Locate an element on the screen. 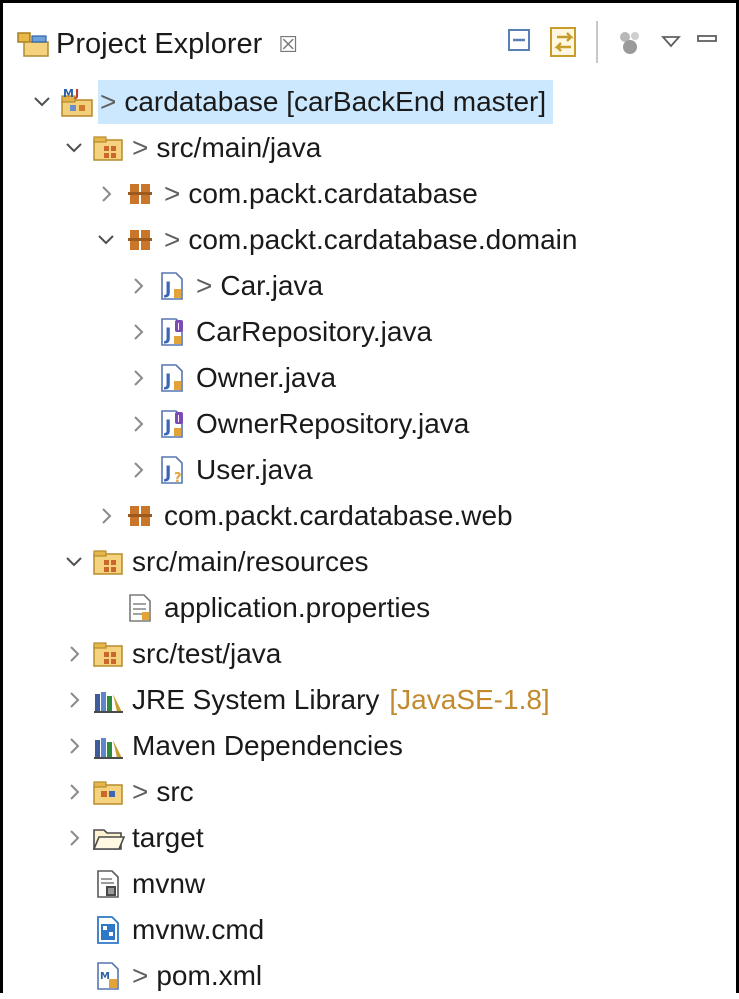 This screenshot has width=739, height=999. tree-item-label: Maven Dependencies is located at coordinates (267, 745).